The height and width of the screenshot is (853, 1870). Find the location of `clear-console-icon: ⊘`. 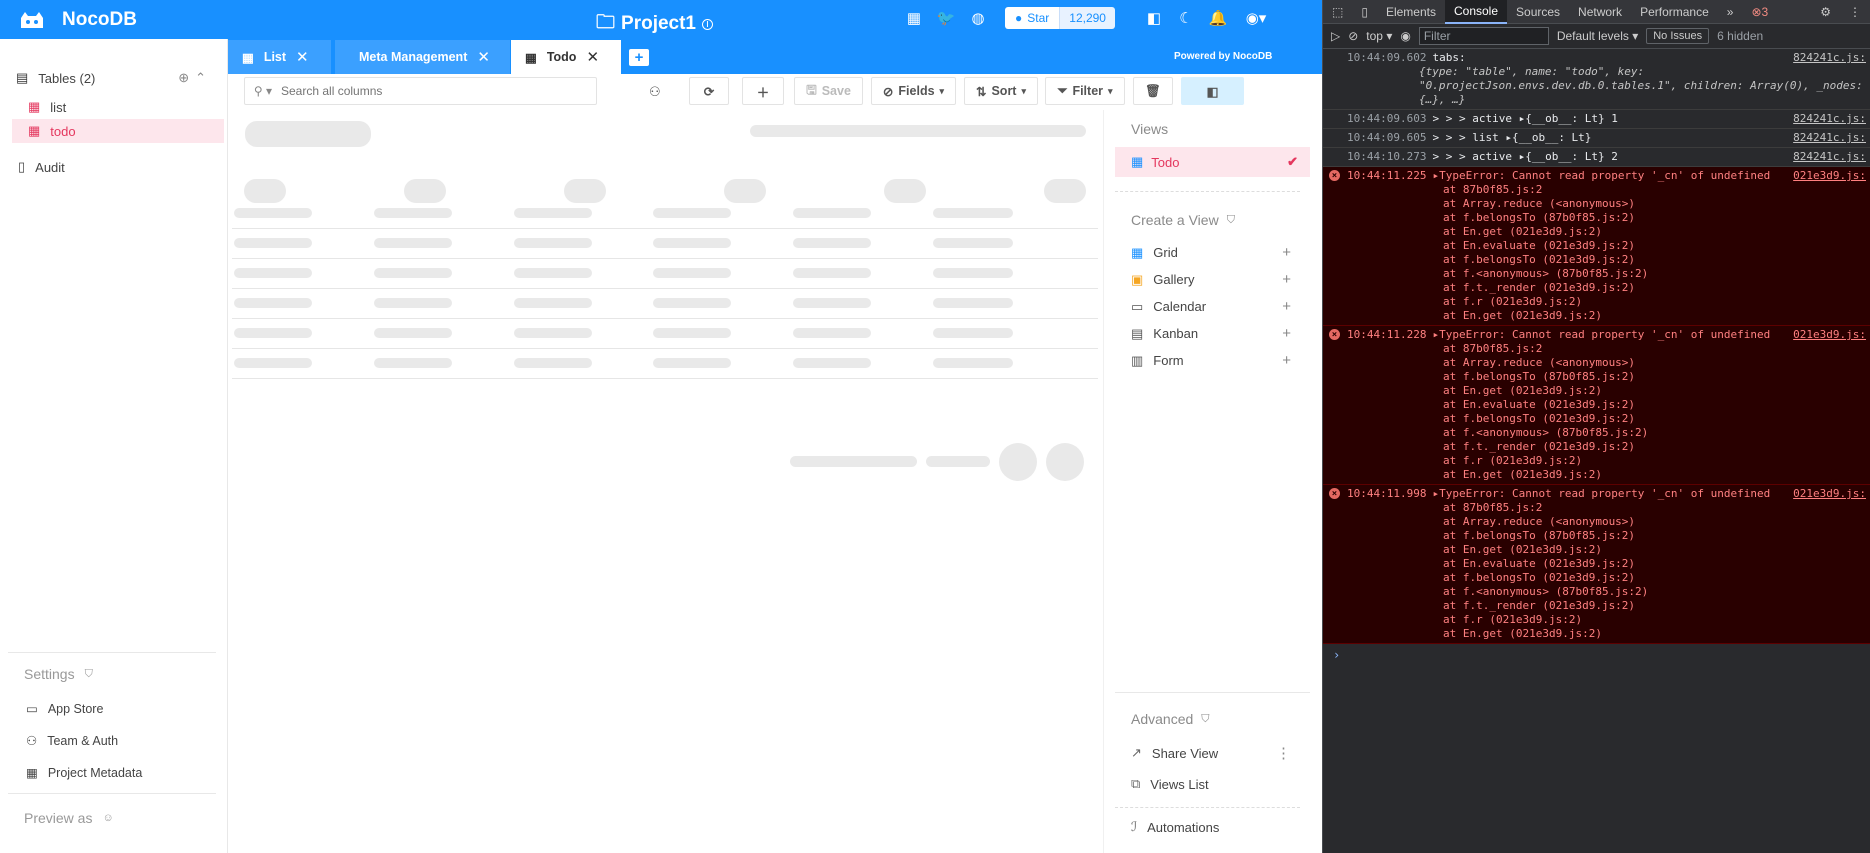

clear-console-icon: ⊘ is located at coordinates (1353, 36).